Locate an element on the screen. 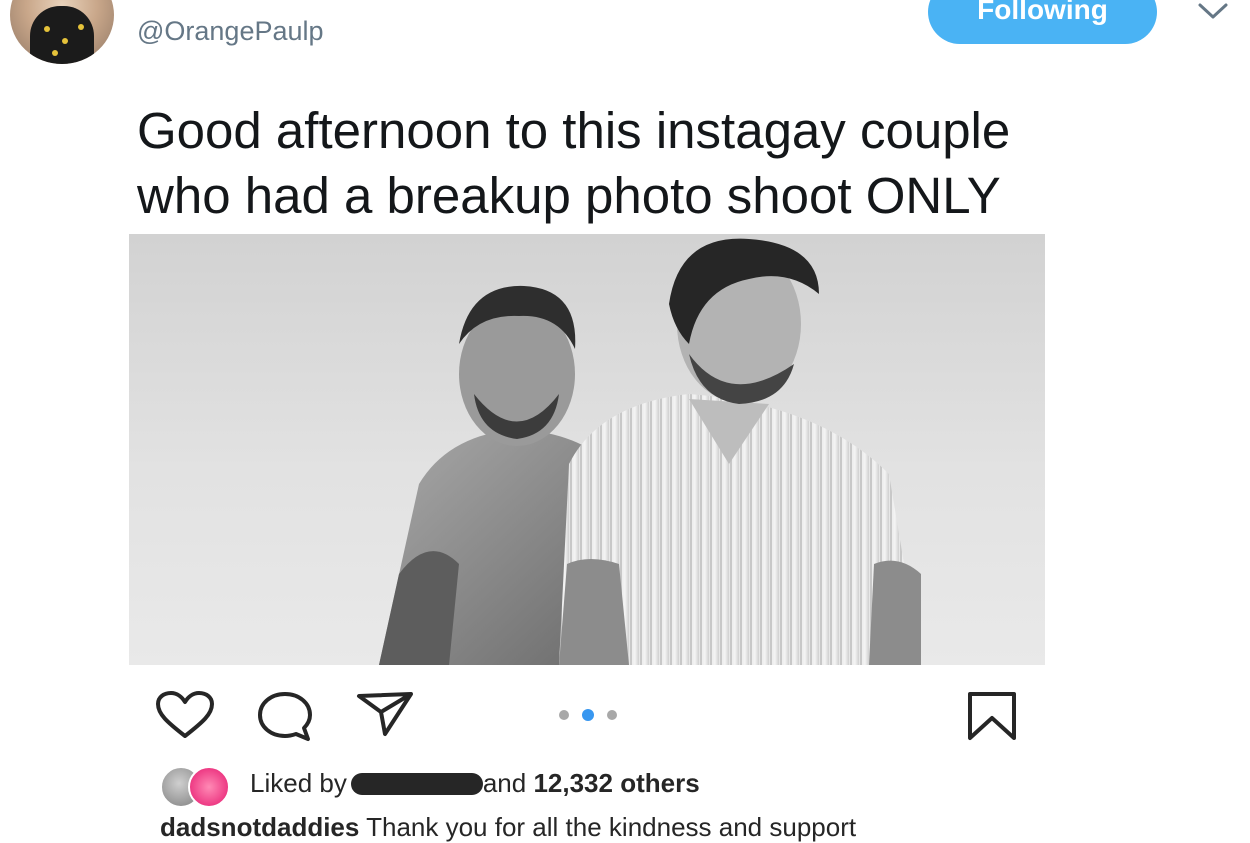 The height and width of the screenshot is (843, 1250). carousel-indicator is located at coordinates (588, 715).